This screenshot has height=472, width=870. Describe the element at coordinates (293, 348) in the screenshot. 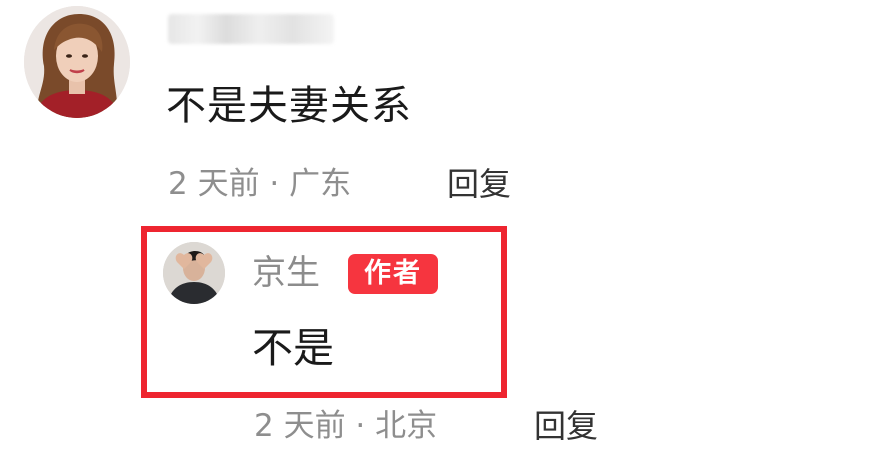

I see `reply-text: 不是` at that location.